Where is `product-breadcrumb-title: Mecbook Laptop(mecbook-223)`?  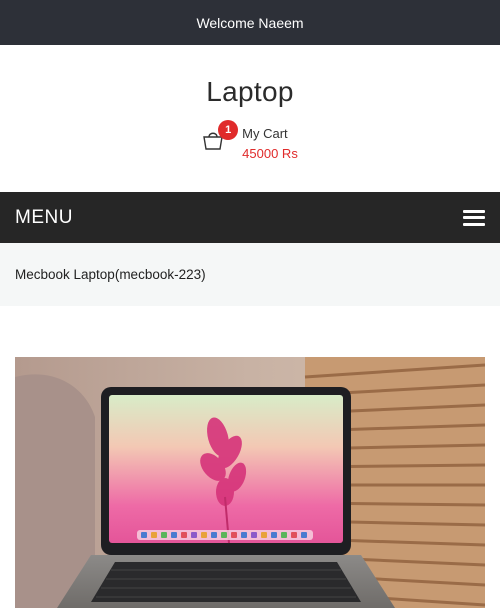 product-breadcrumb-title: Mecbook Laptop(mecbook-223) is located at coordinates (110, 274).